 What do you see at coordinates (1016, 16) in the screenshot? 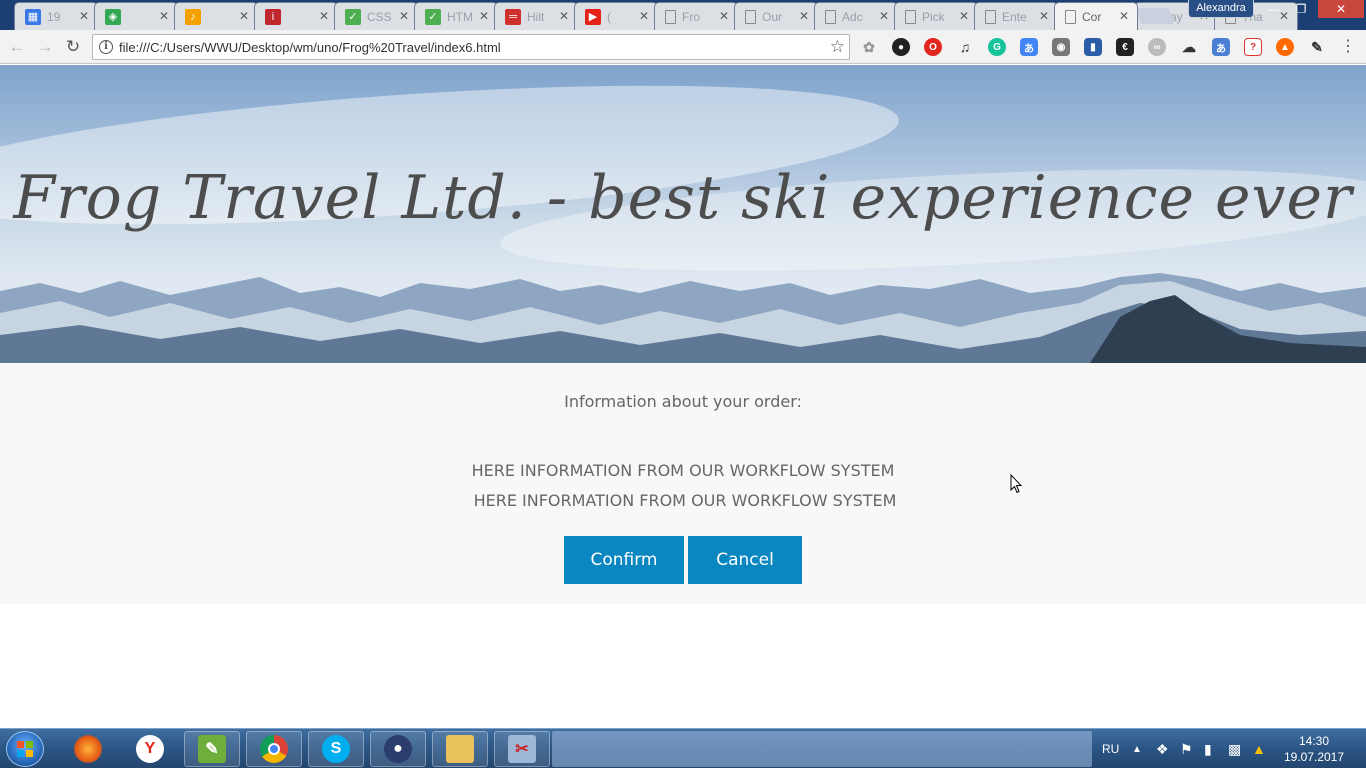
I see `browser-tab: Ente ✕` at bounding box center [1016, 16].